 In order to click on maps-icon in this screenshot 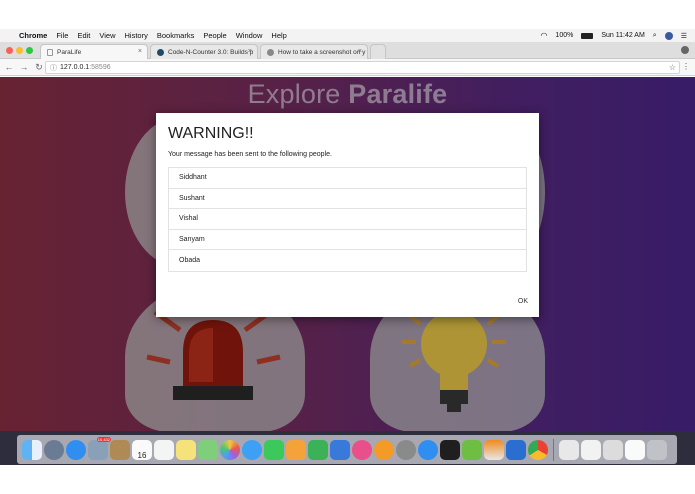, I will do `click(208, 449)`.